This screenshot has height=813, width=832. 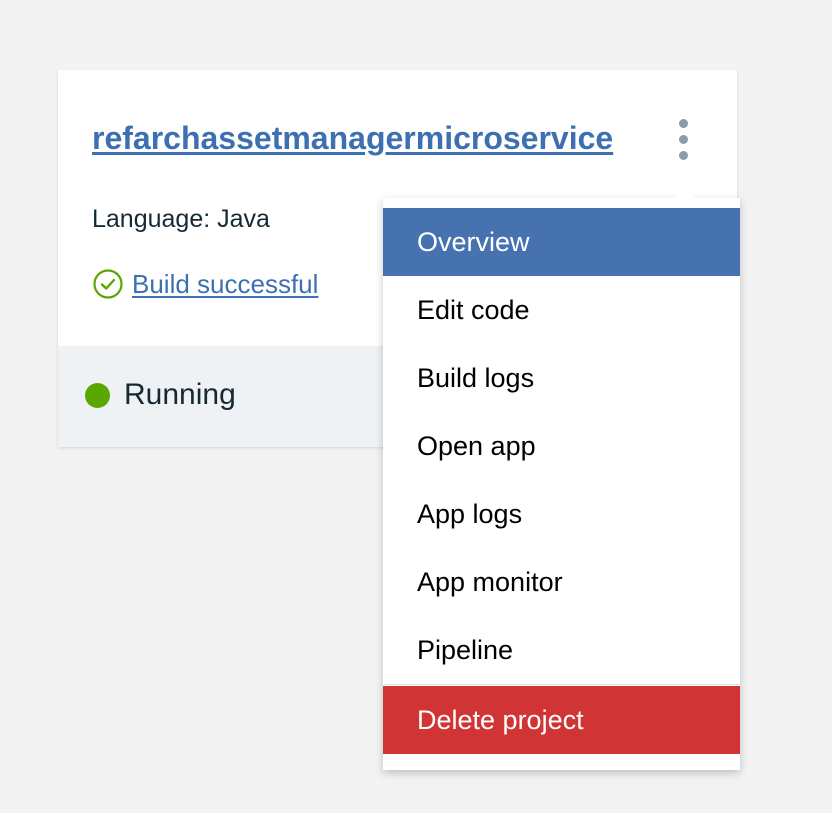 What do you see at coordinates (561, 650) in the screenshot?
I see `menu-item-pipeline: Pipeline` at bounding box center [561, 650].